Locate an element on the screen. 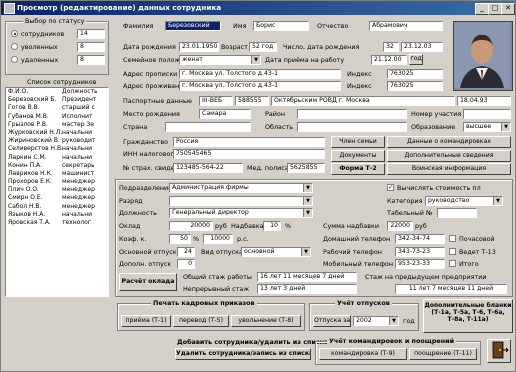 The image size is (516, 372). list-item: Жириновский В. руководит is located at coordinates (57, 141).